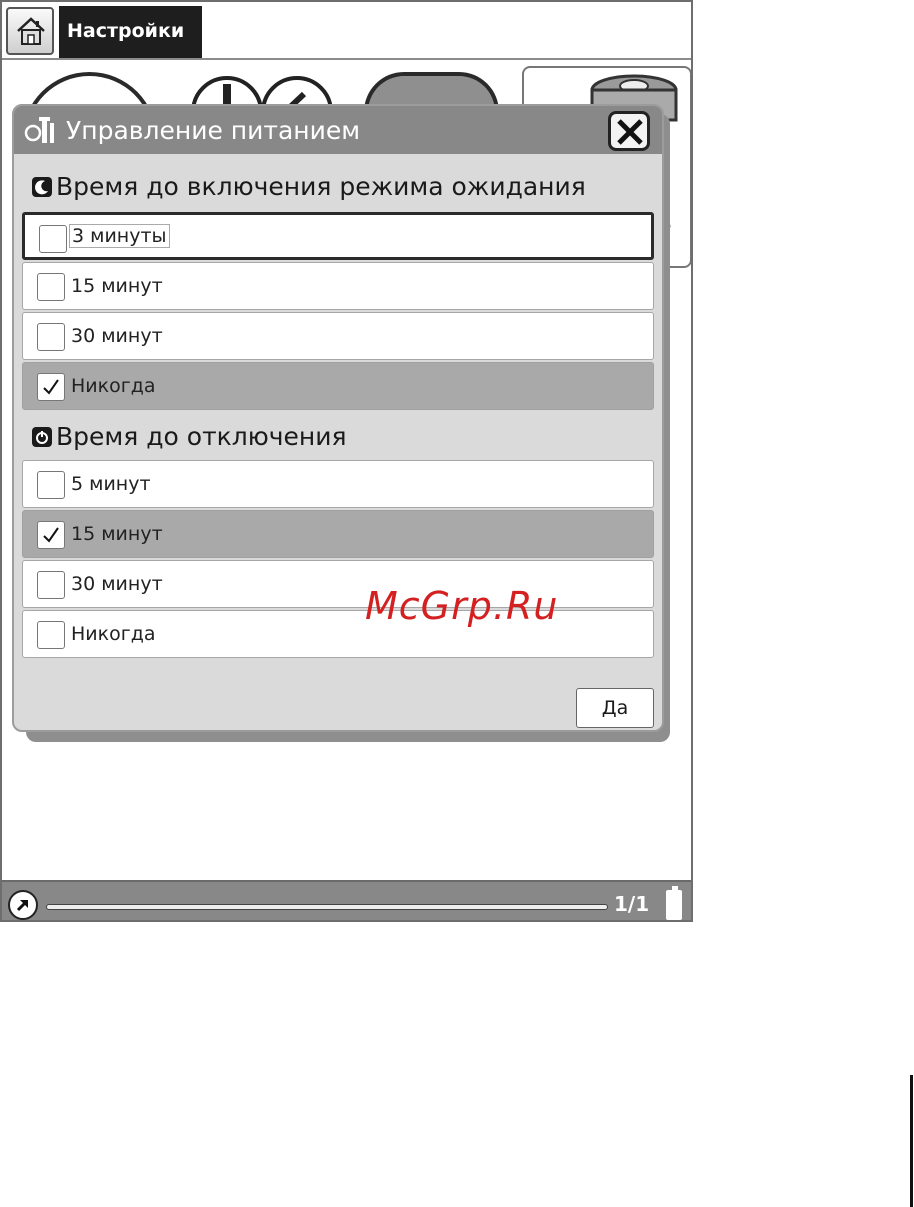  Describe the element at coordinates (338, 534) in the screenshot. I see `option-shutdown-15-min: 15 минут` at that location.